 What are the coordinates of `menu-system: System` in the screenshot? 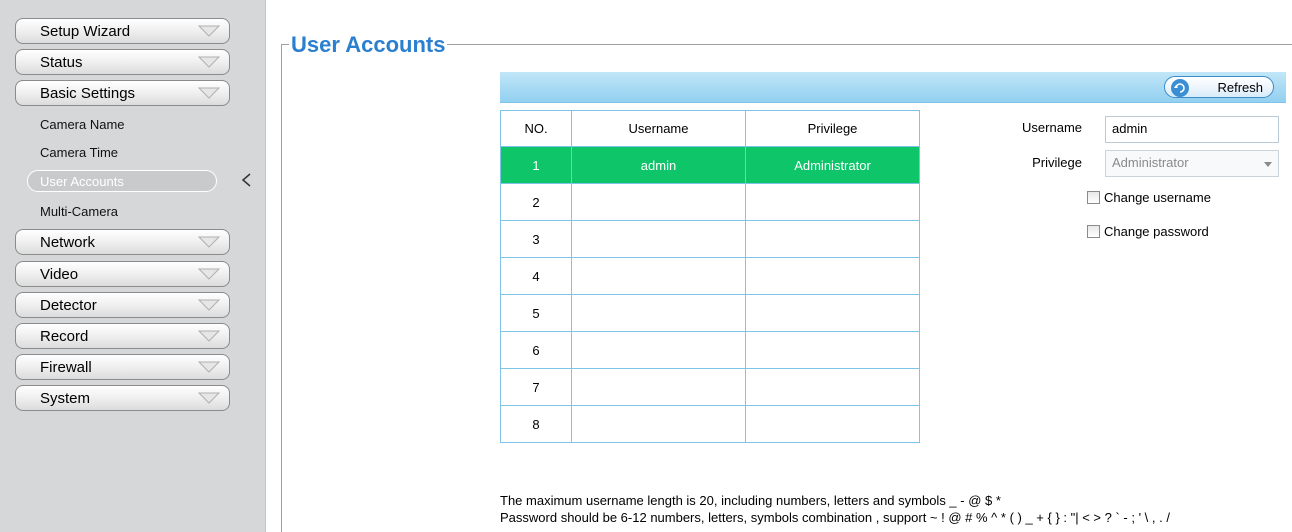 It's located at (122, 398).